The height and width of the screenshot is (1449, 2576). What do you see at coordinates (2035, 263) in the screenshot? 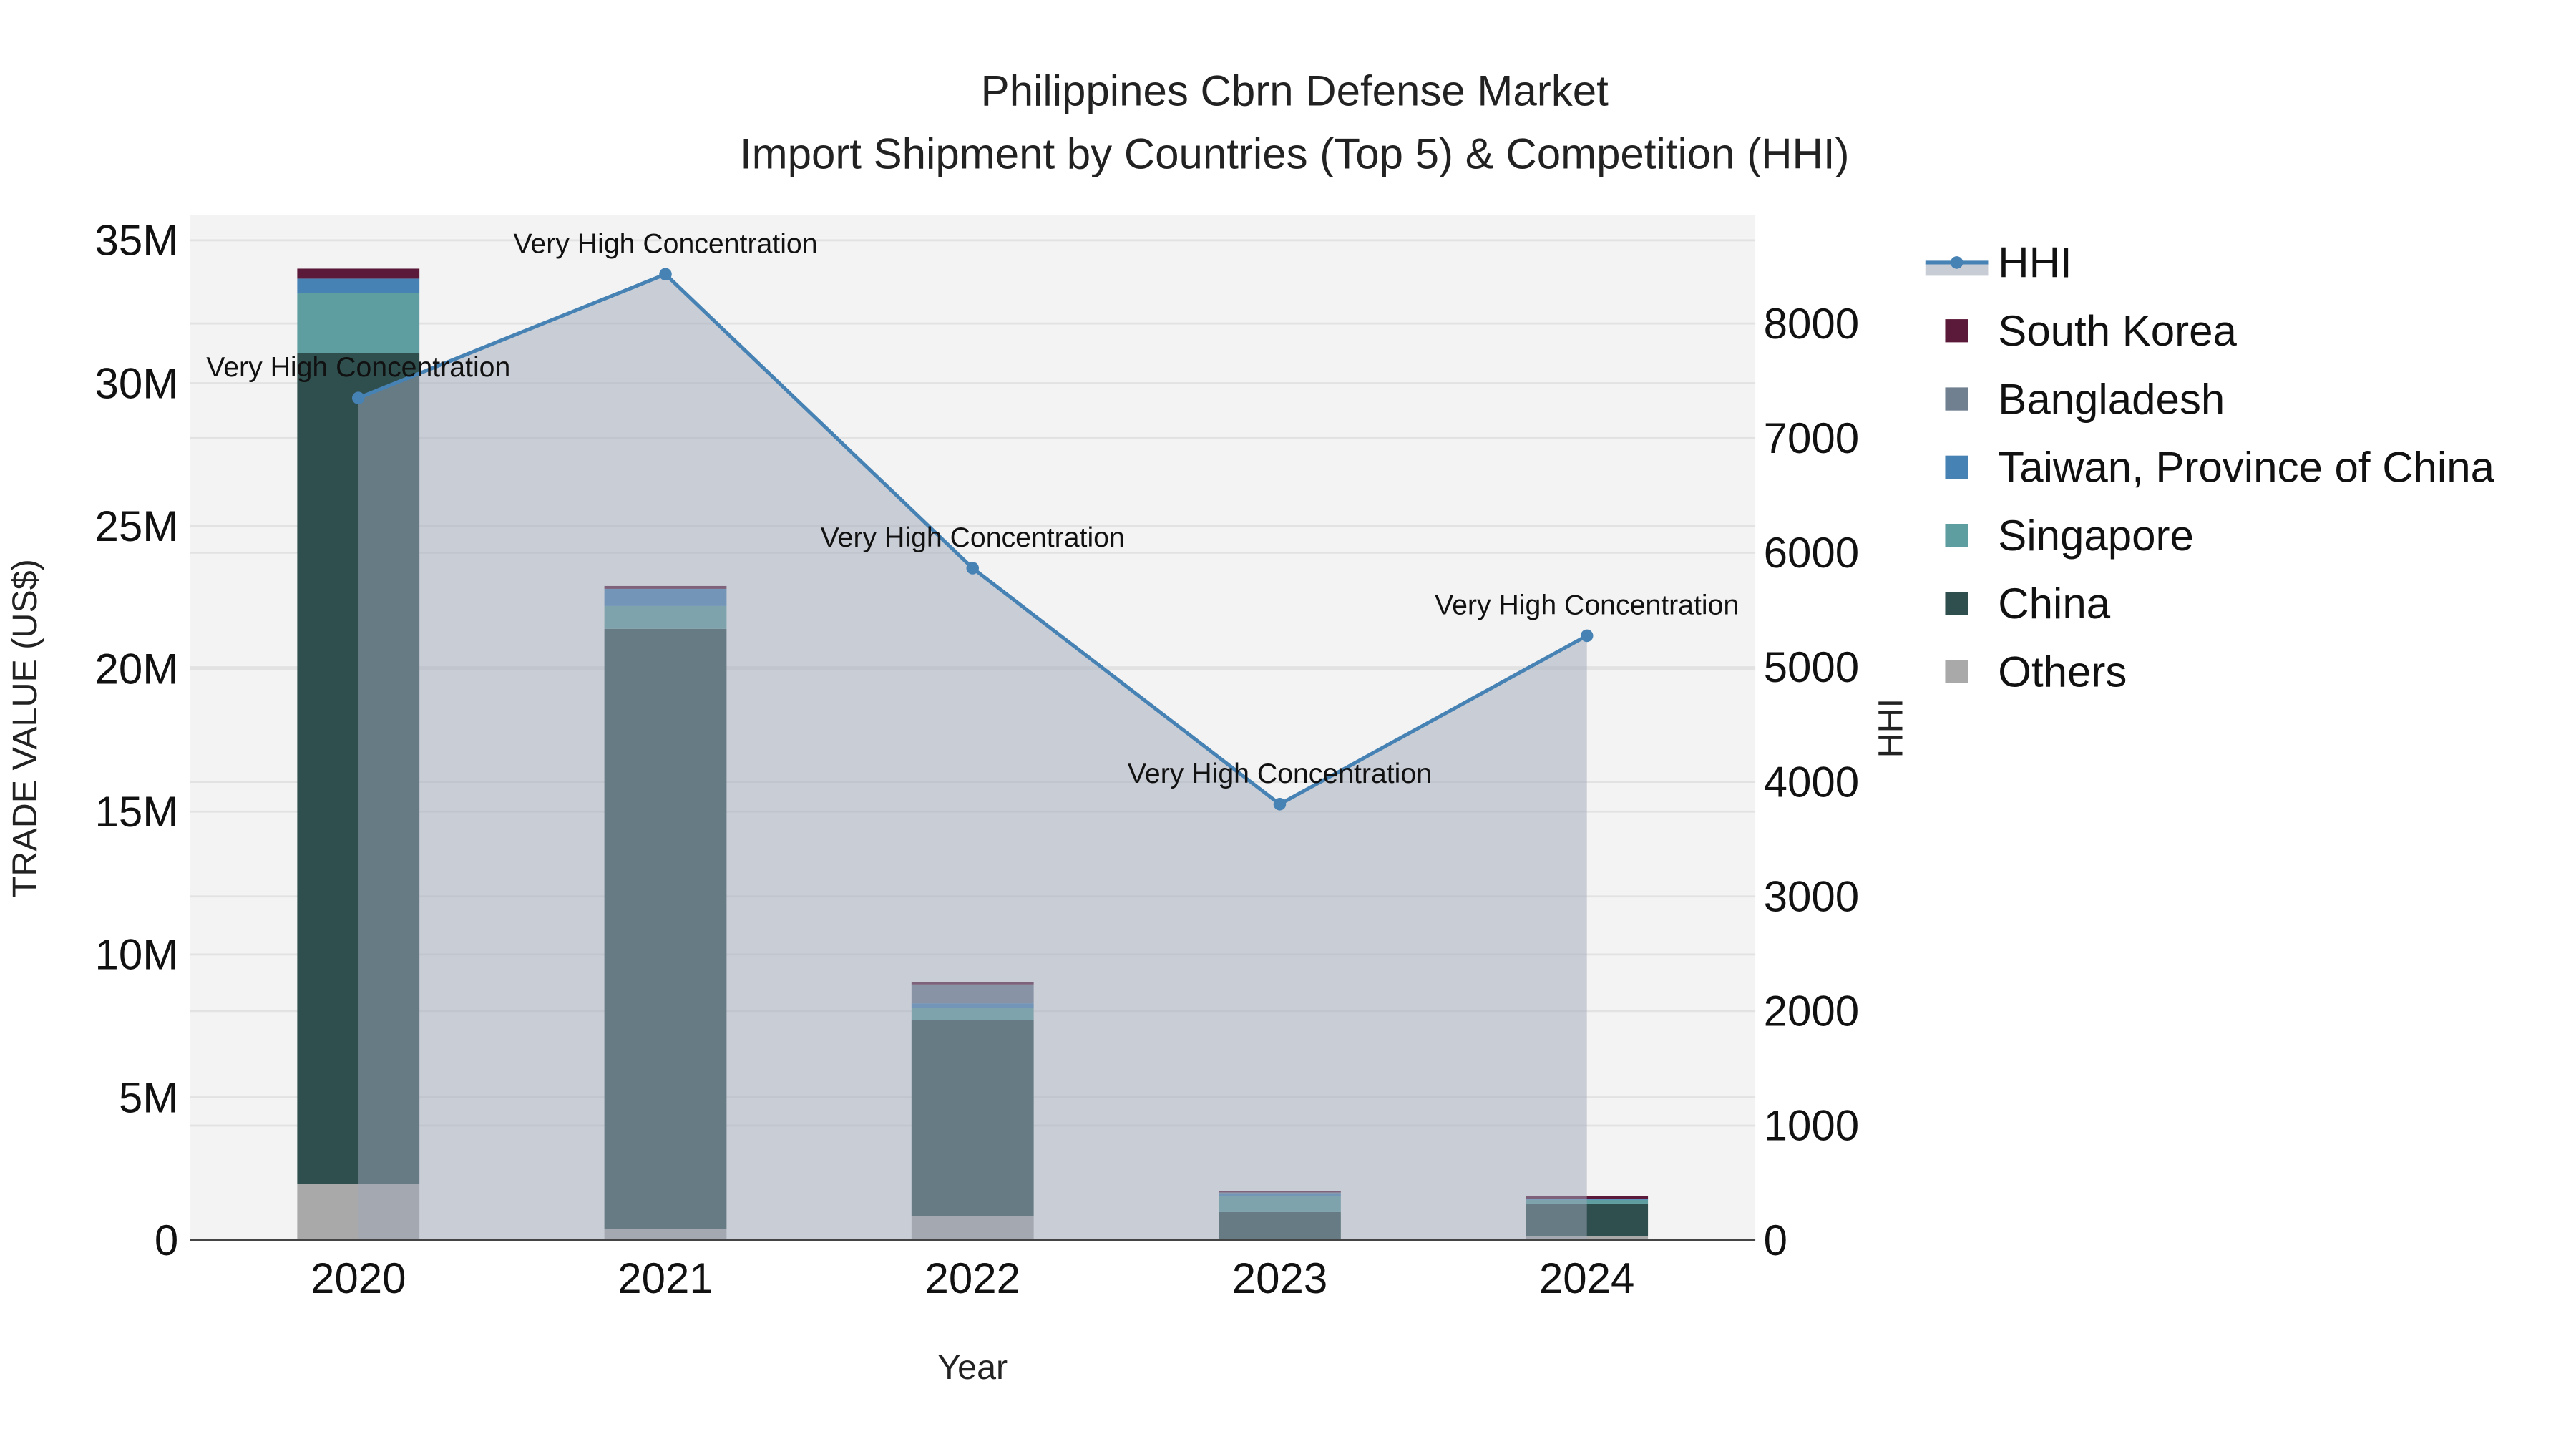
I see `legend-label: HHI` at bounding box center [2035, 263].